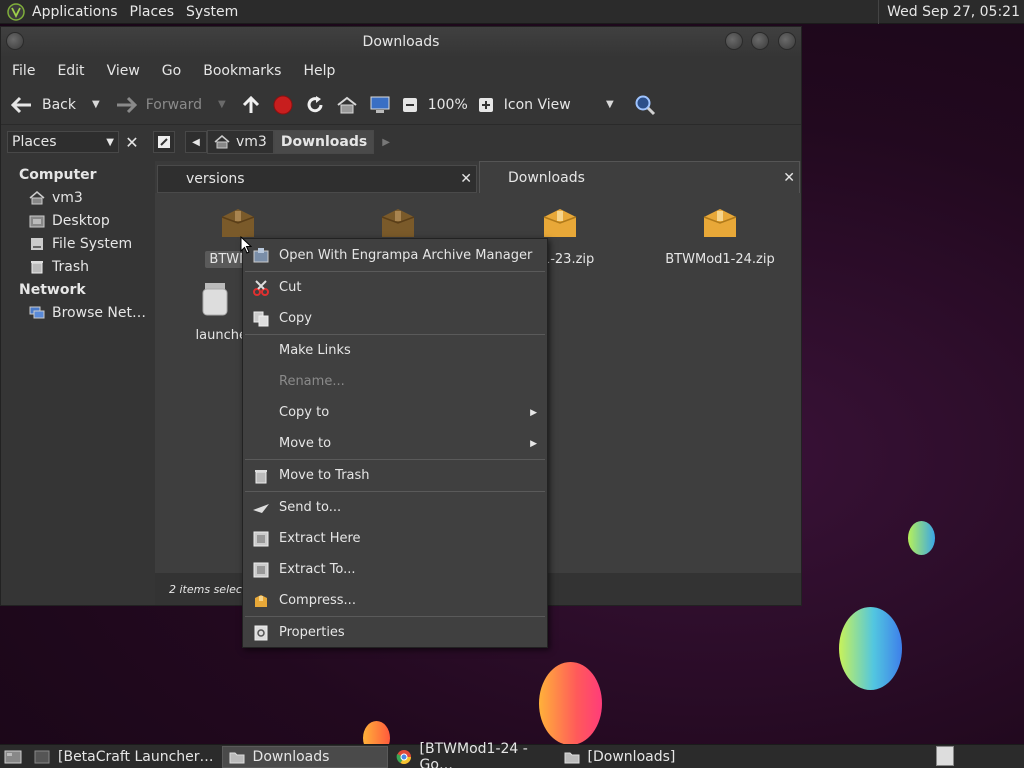 The width and height of the screenshot is (1024, 768). I want to click on location-bar: Places ▼ ✕ ◀ vm3 Downloads ▶, so click(401, 142).